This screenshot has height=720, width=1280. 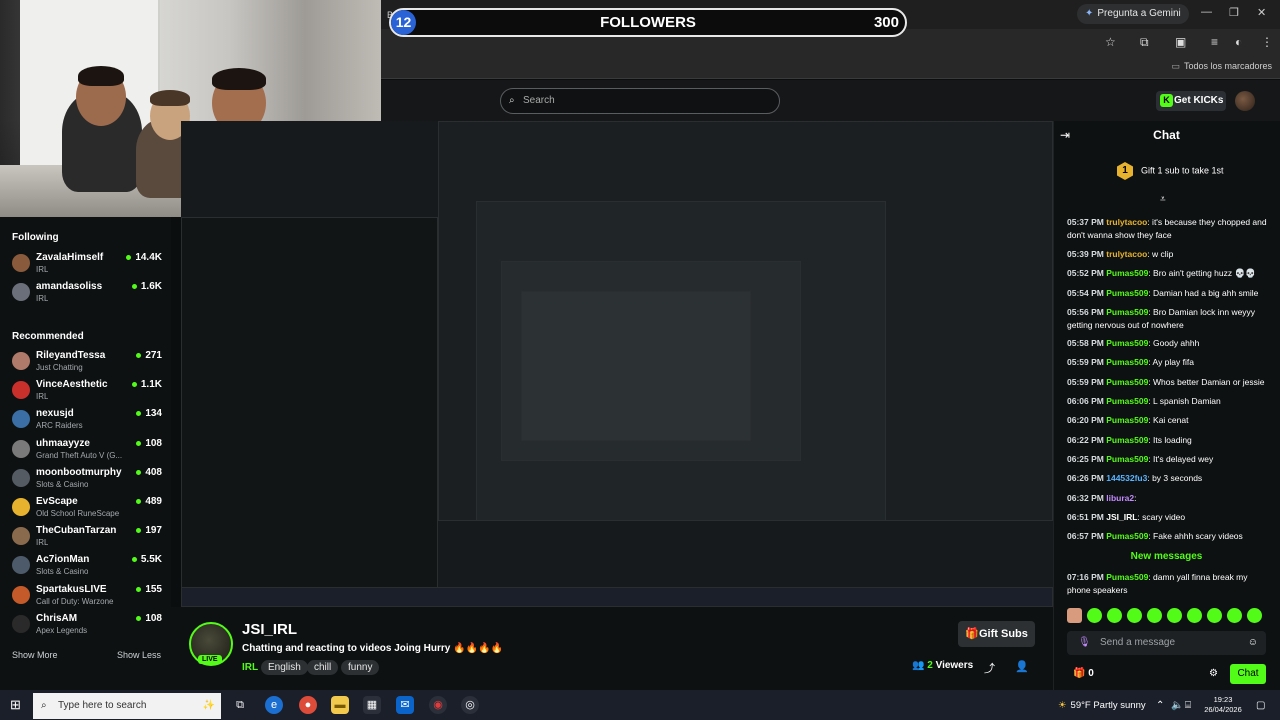 I want to click on weather-widget: ☀ 59°F Partly sunny, so click(x=1102, y=705).